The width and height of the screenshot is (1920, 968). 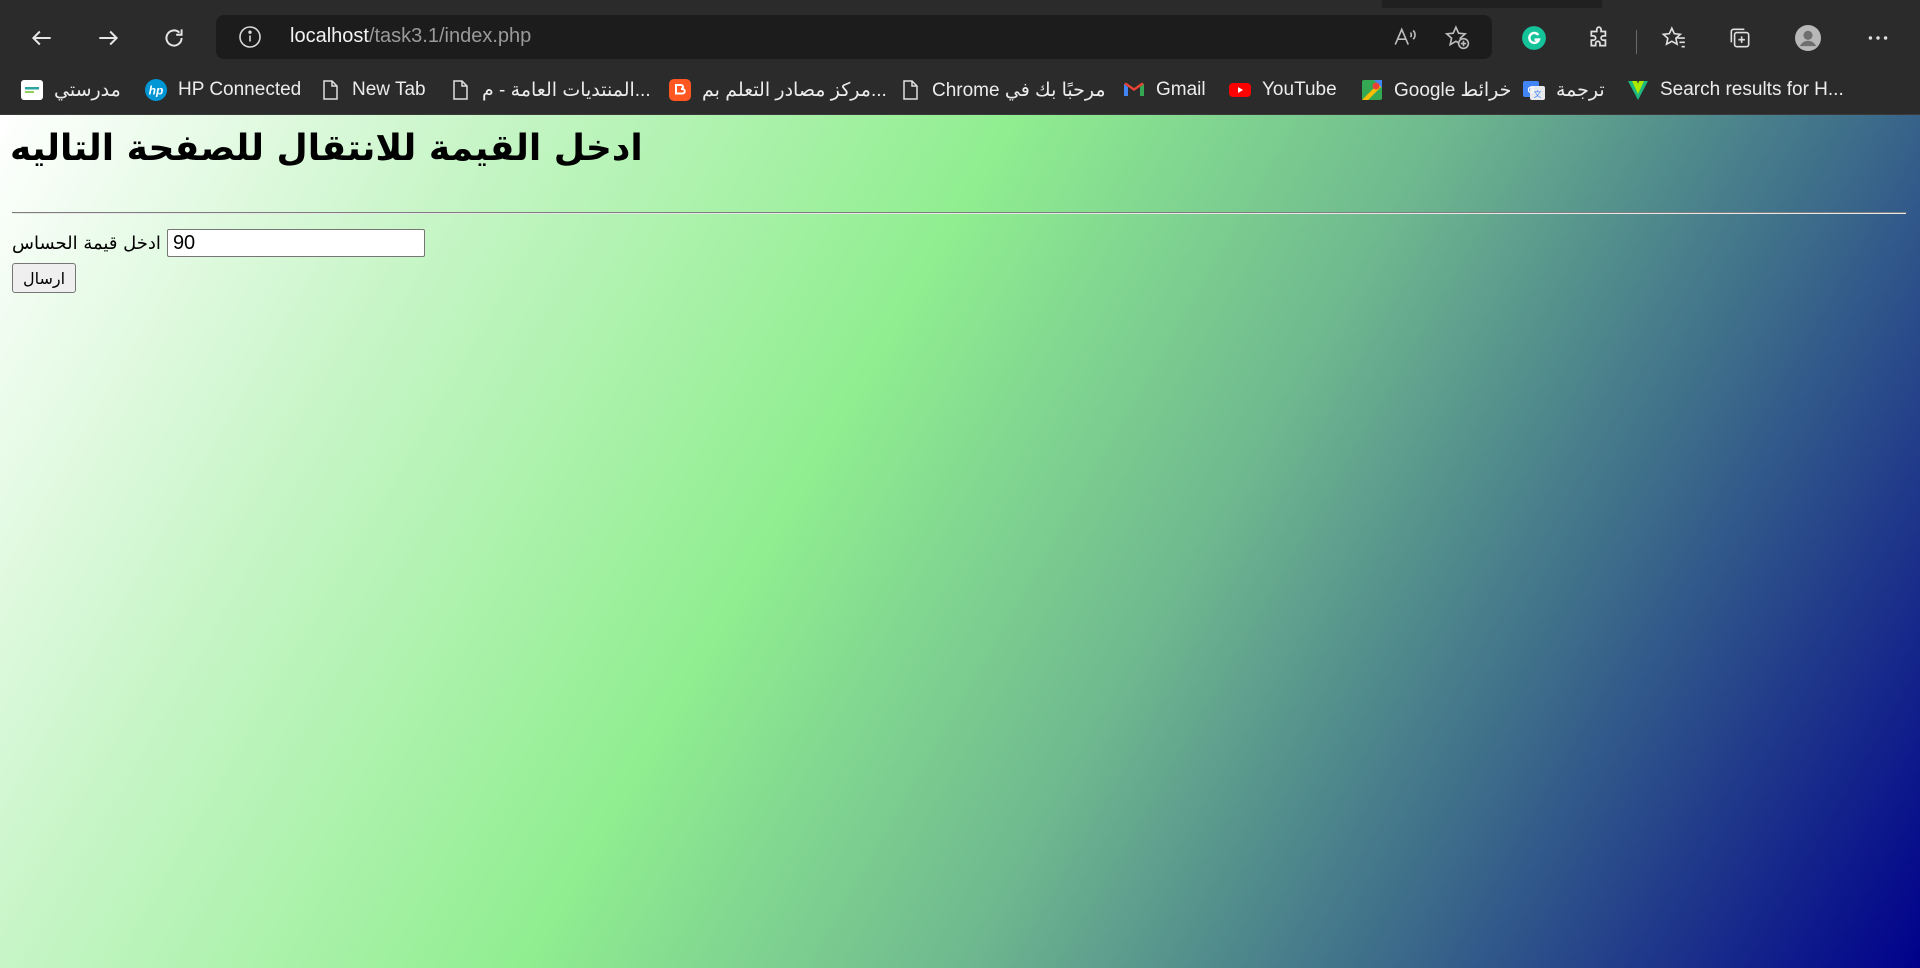 What do you see at coordinates (87, 90) in the screenshot?
I see `bookmark-label: مدرستي` at bounding box center [87, 90].